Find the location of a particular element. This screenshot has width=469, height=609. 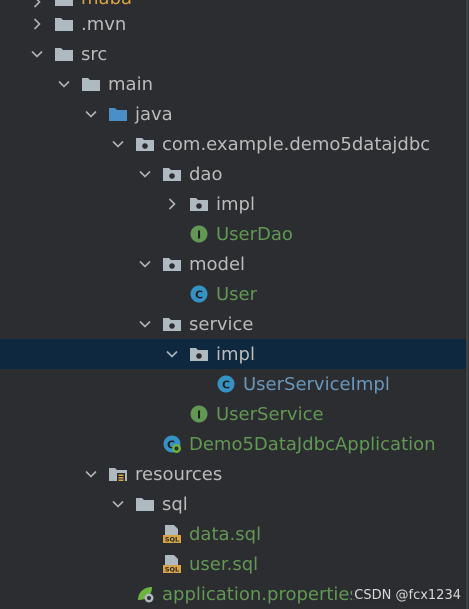

tree-row-userserviceimpl: C UserServiceImpl is located at coordinates (234, 384).